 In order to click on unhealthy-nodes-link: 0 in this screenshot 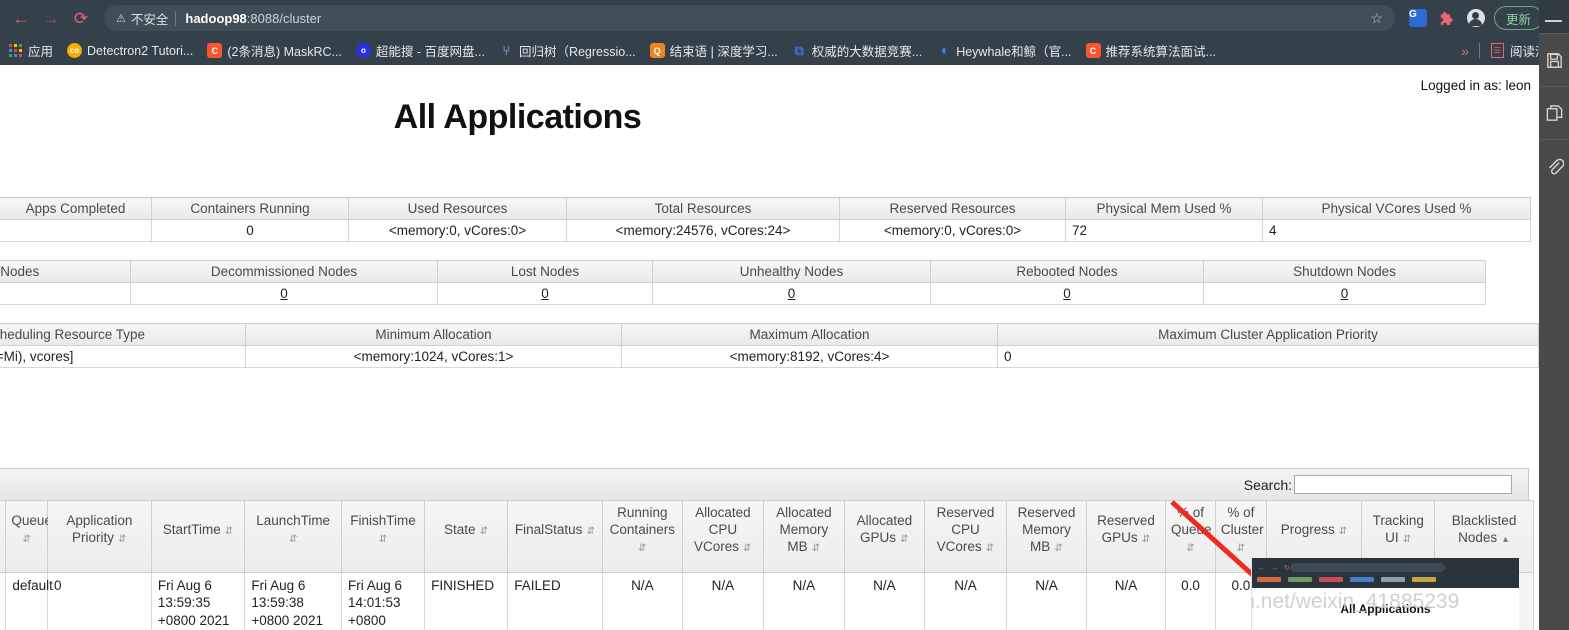, I will do `click(792, 293)`.